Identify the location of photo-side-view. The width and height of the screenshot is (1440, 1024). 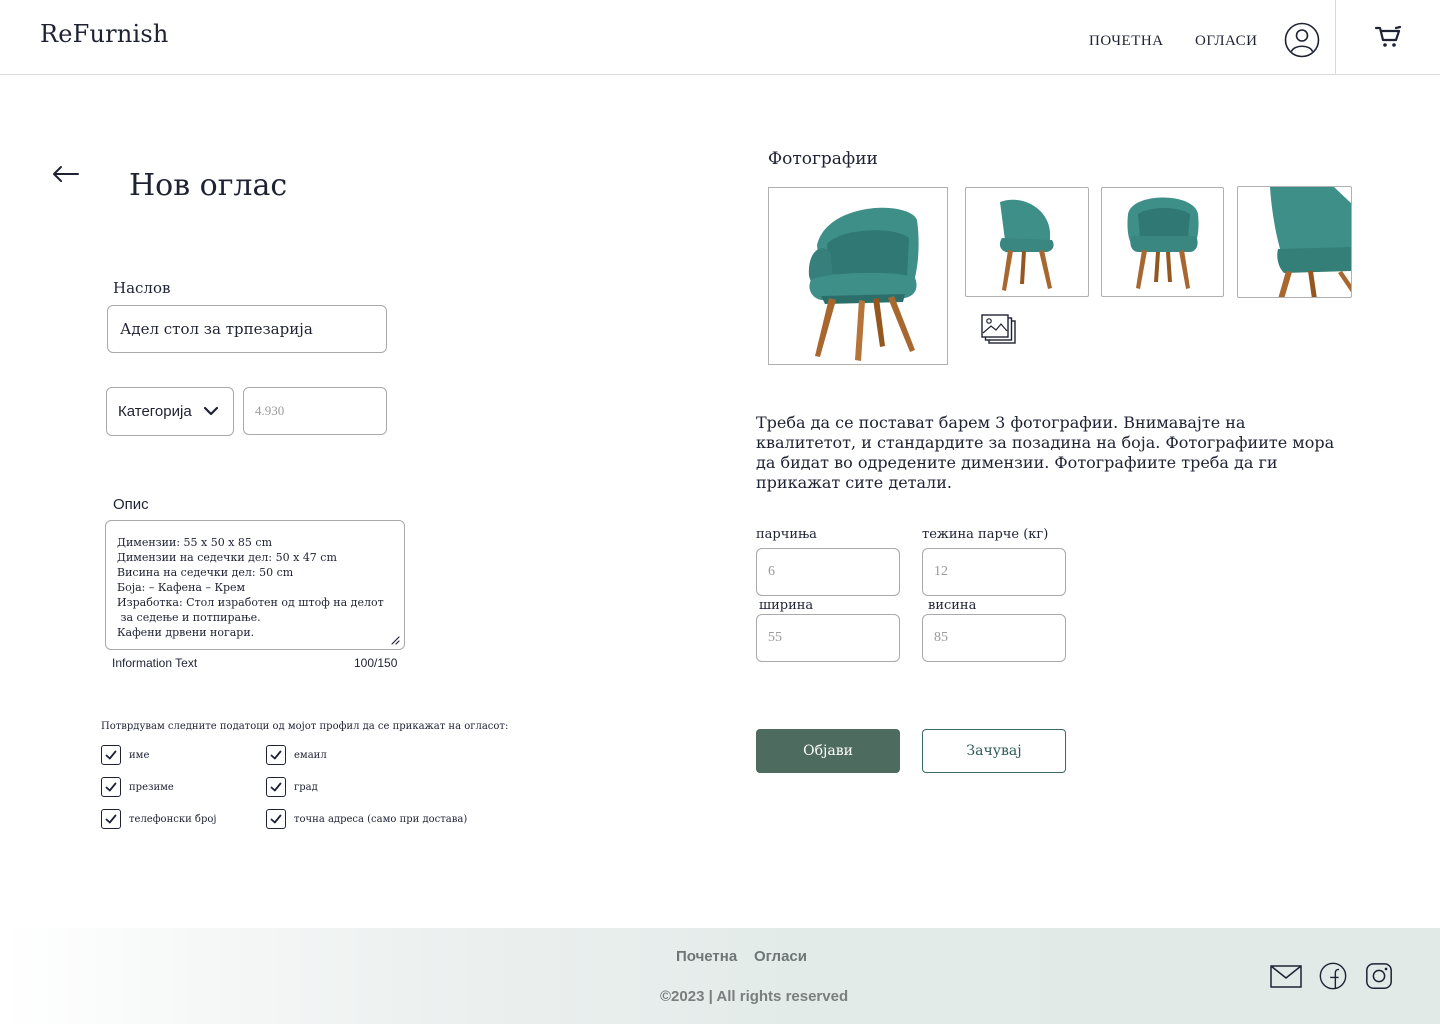
(1027, 242).